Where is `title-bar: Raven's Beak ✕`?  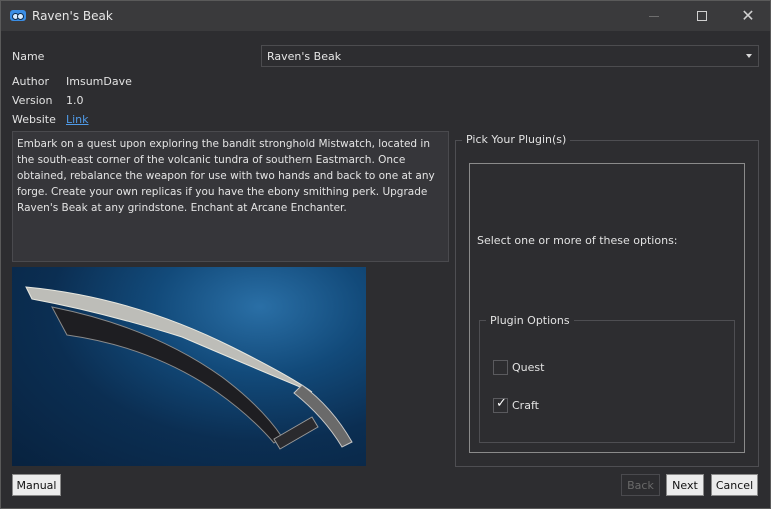 title-bar: Raven's Beak ✕ is located at coordinates (385, 16).